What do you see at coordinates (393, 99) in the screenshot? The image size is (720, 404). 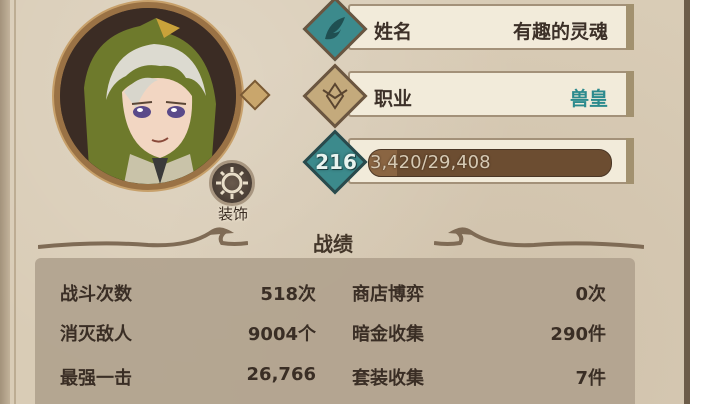 I see `job-label: 职业` at bounding box center [393, 99].